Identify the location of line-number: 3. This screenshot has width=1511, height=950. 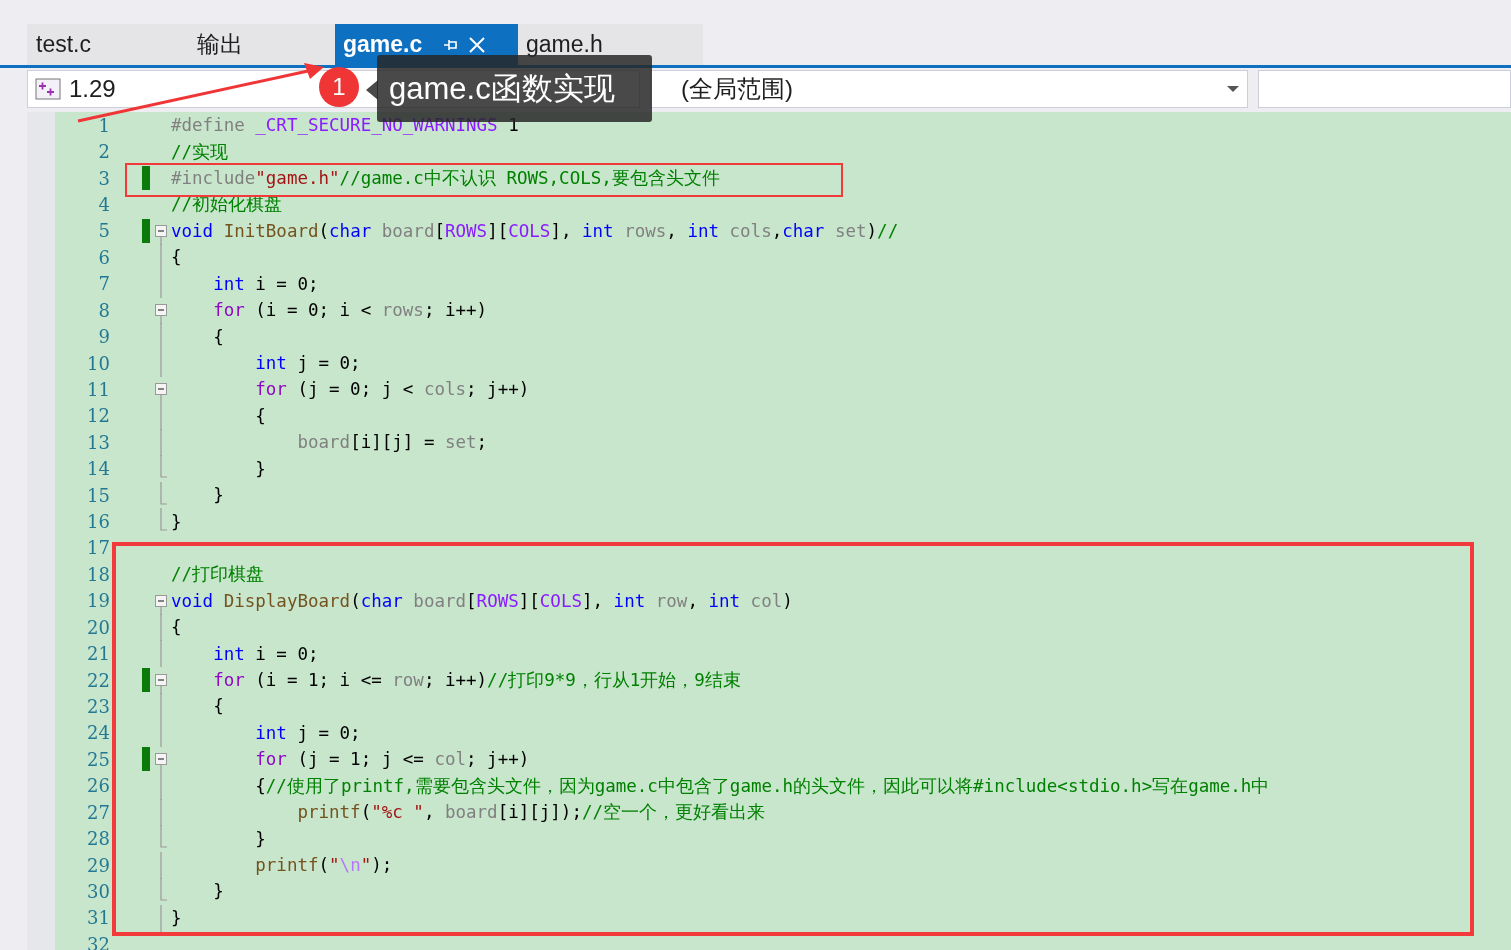
(103, 178).